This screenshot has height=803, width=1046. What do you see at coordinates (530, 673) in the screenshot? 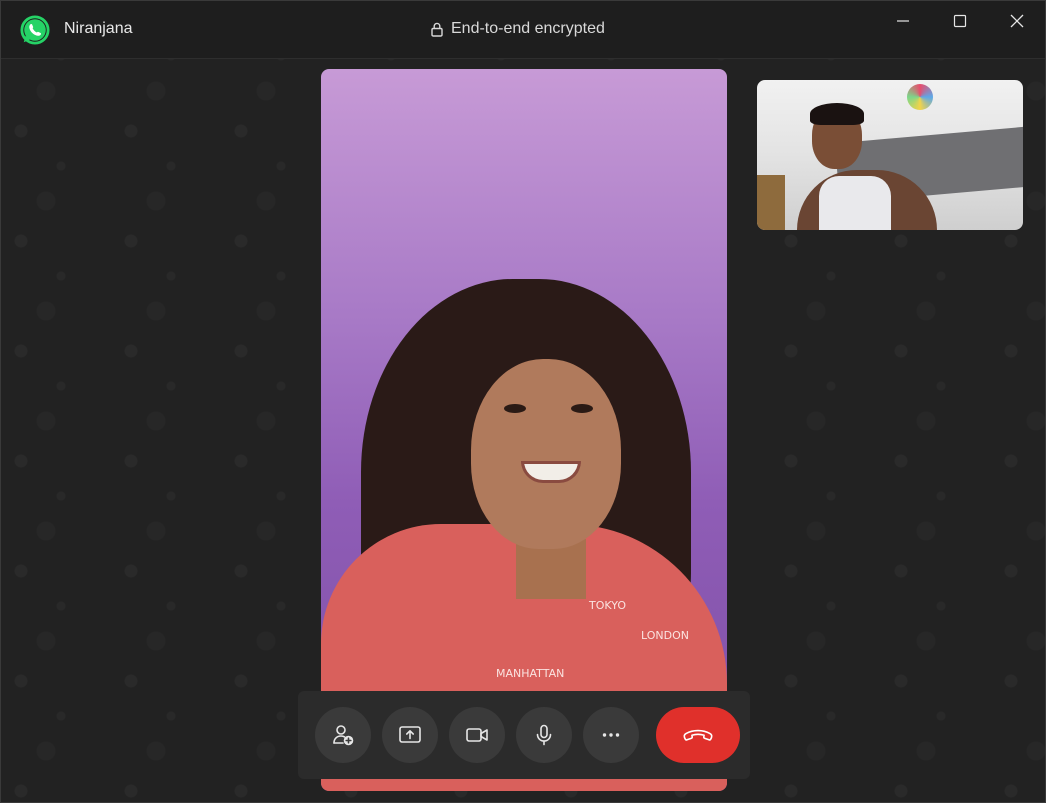
I see `shirt-print-text: MANHATTAN` at bounding box center [530, 673].